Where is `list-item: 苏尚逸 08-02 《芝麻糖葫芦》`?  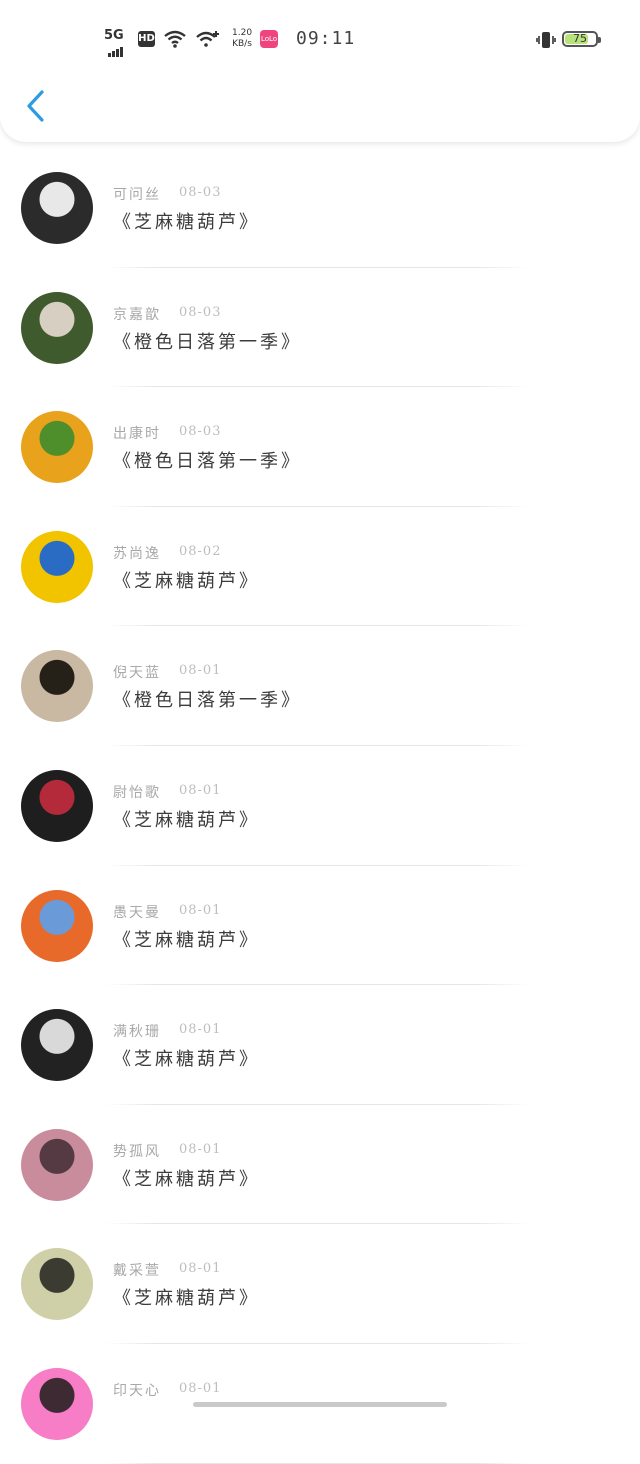 list-item: 苏尚逸 08-02 《芝麻糖葫芦》 is located at coordinates (320, 567).